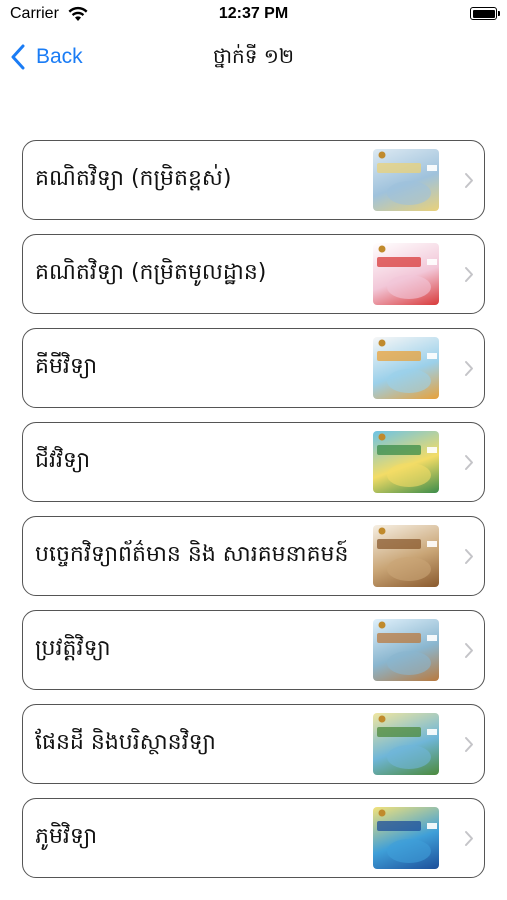 Image resolution: width=507 pixels, height=900 pixels. I want to click on subject-label: គីមីវិទ្យា, so click(66, 366).